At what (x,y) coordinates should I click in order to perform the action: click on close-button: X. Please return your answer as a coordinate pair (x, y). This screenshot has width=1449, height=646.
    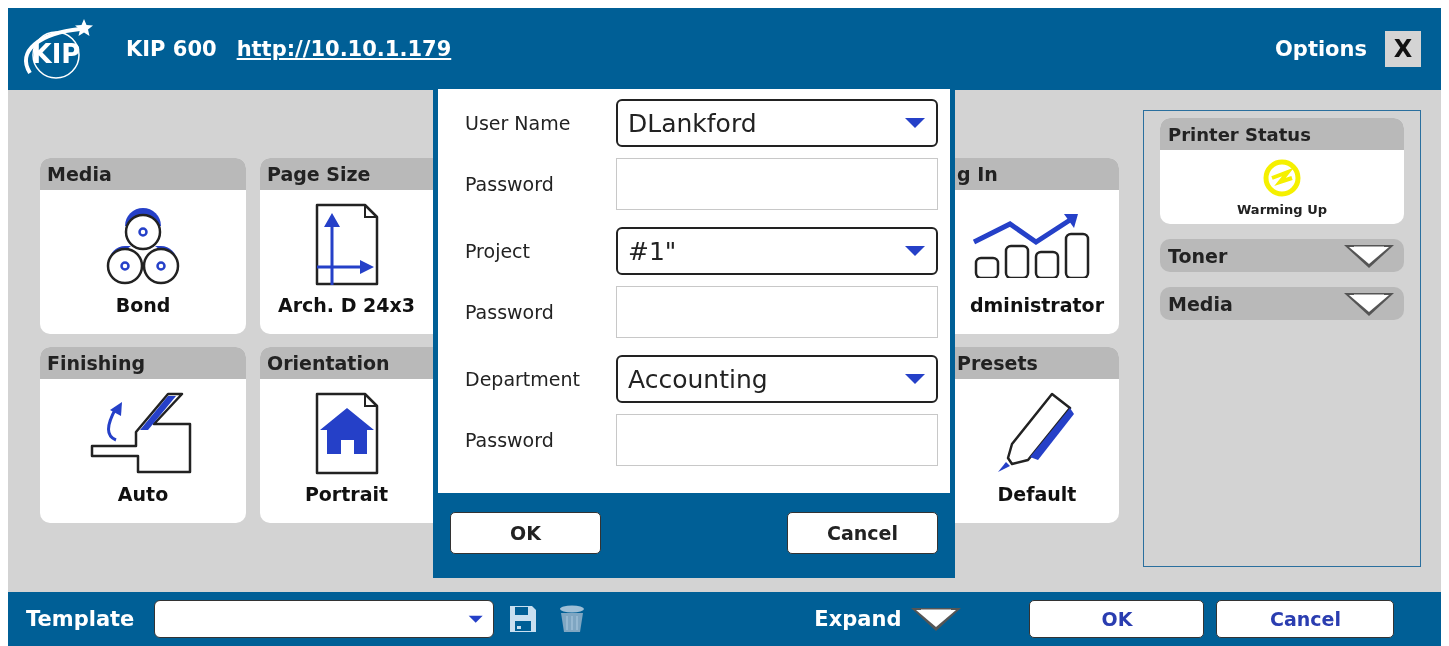
    Looking at the image, I should click on (1403, 49).